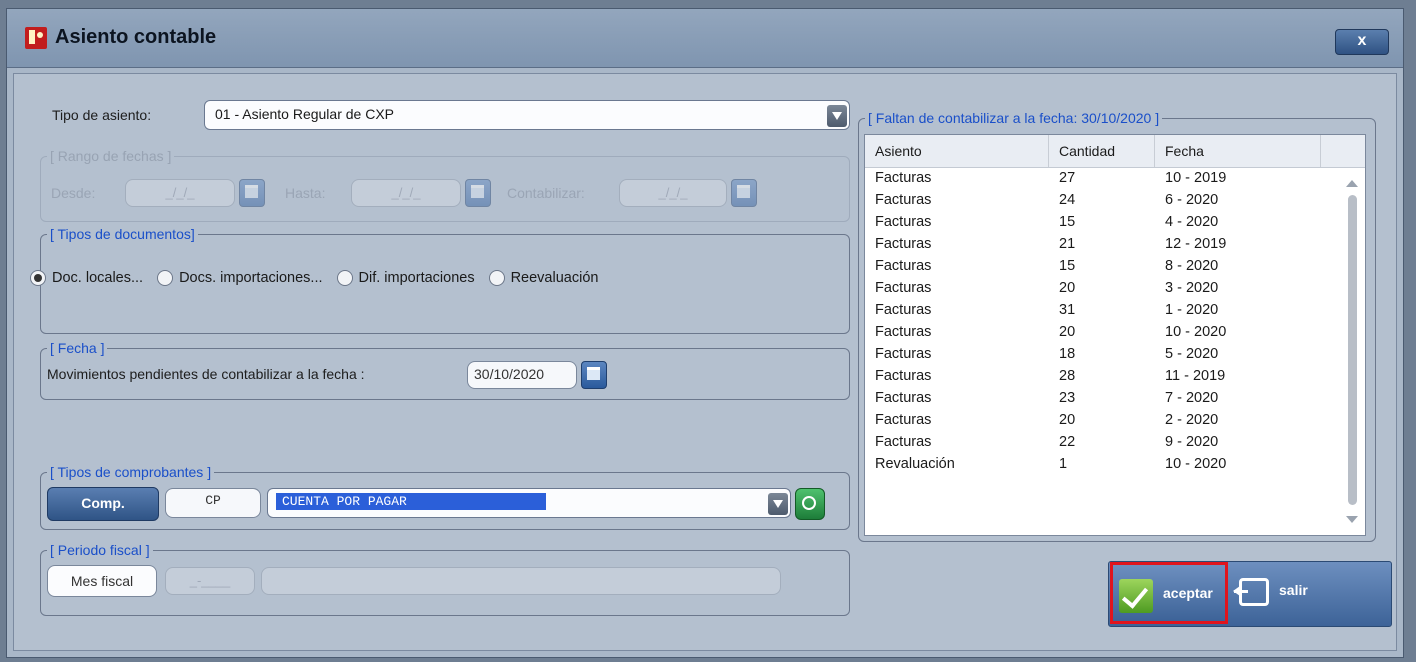 The height and width of the screenshot is (662, 1416). Describe the element at coordinates (1192, 354) in the screenshot. I see `cell-fecha: 5 - 2020` at that location.